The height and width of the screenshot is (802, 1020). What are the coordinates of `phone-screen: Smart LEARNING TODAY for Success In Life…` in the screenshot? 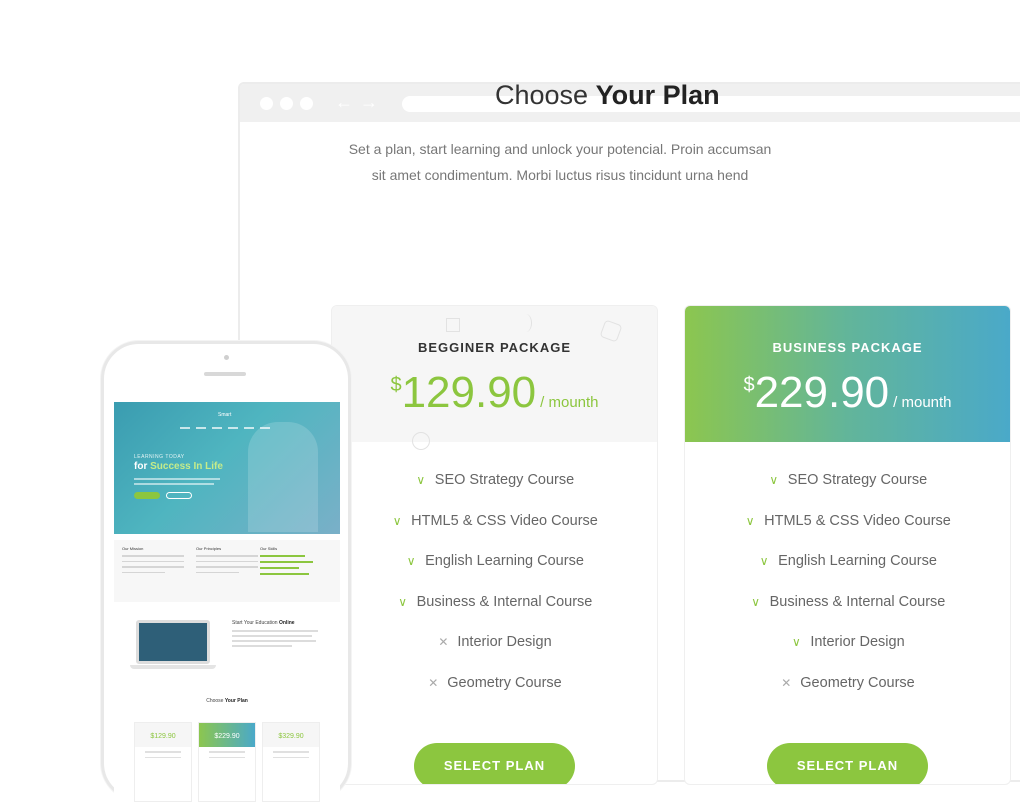 It's located at (227, 602).